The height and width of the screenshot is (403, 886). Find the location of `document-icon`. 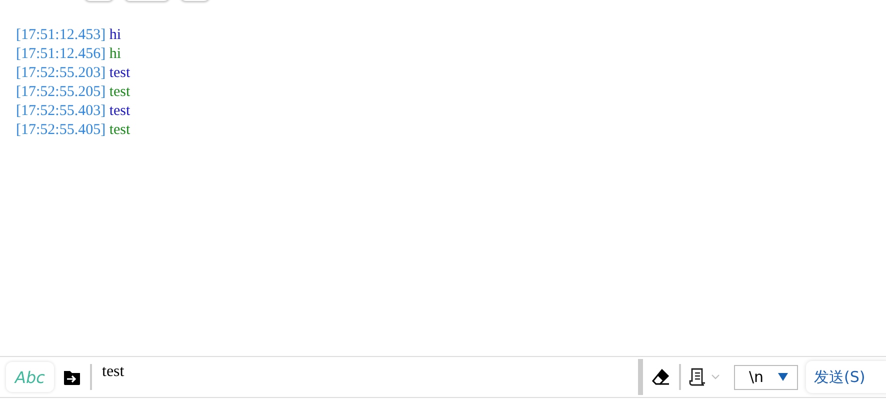

document-icon is located at coordinates (698, 377).